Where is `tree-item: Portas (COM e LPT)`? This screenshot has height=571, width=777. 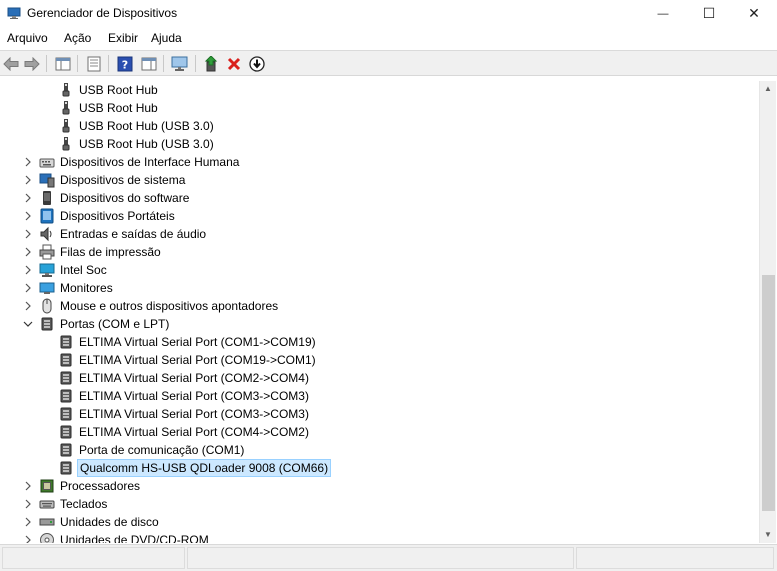 tree-item: Portas (COM e LPT) is located at coordinates (97, 324).